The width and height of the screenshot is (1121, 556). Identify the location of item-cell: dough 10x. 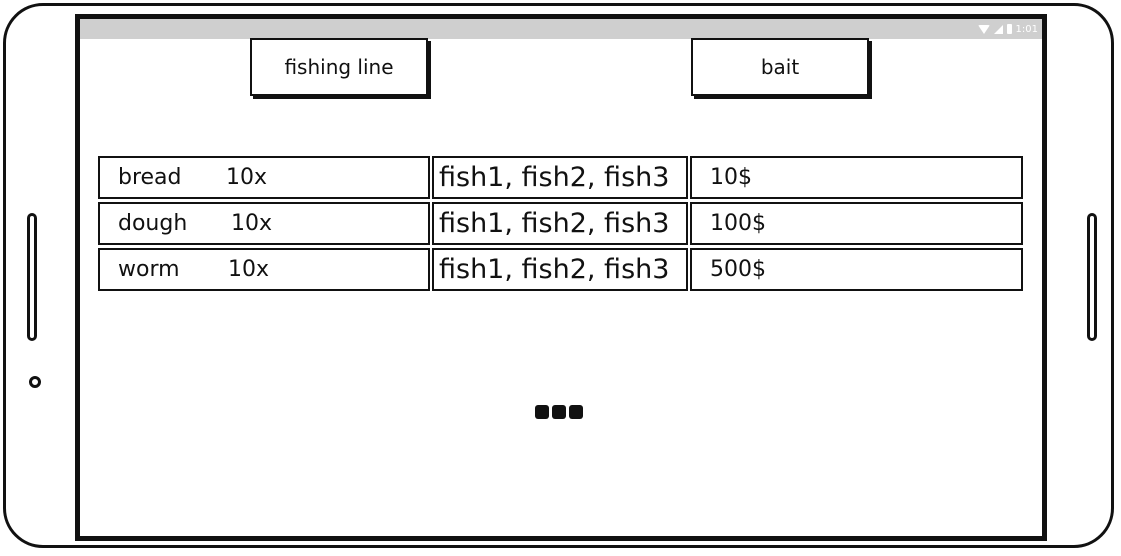
(264, 223).